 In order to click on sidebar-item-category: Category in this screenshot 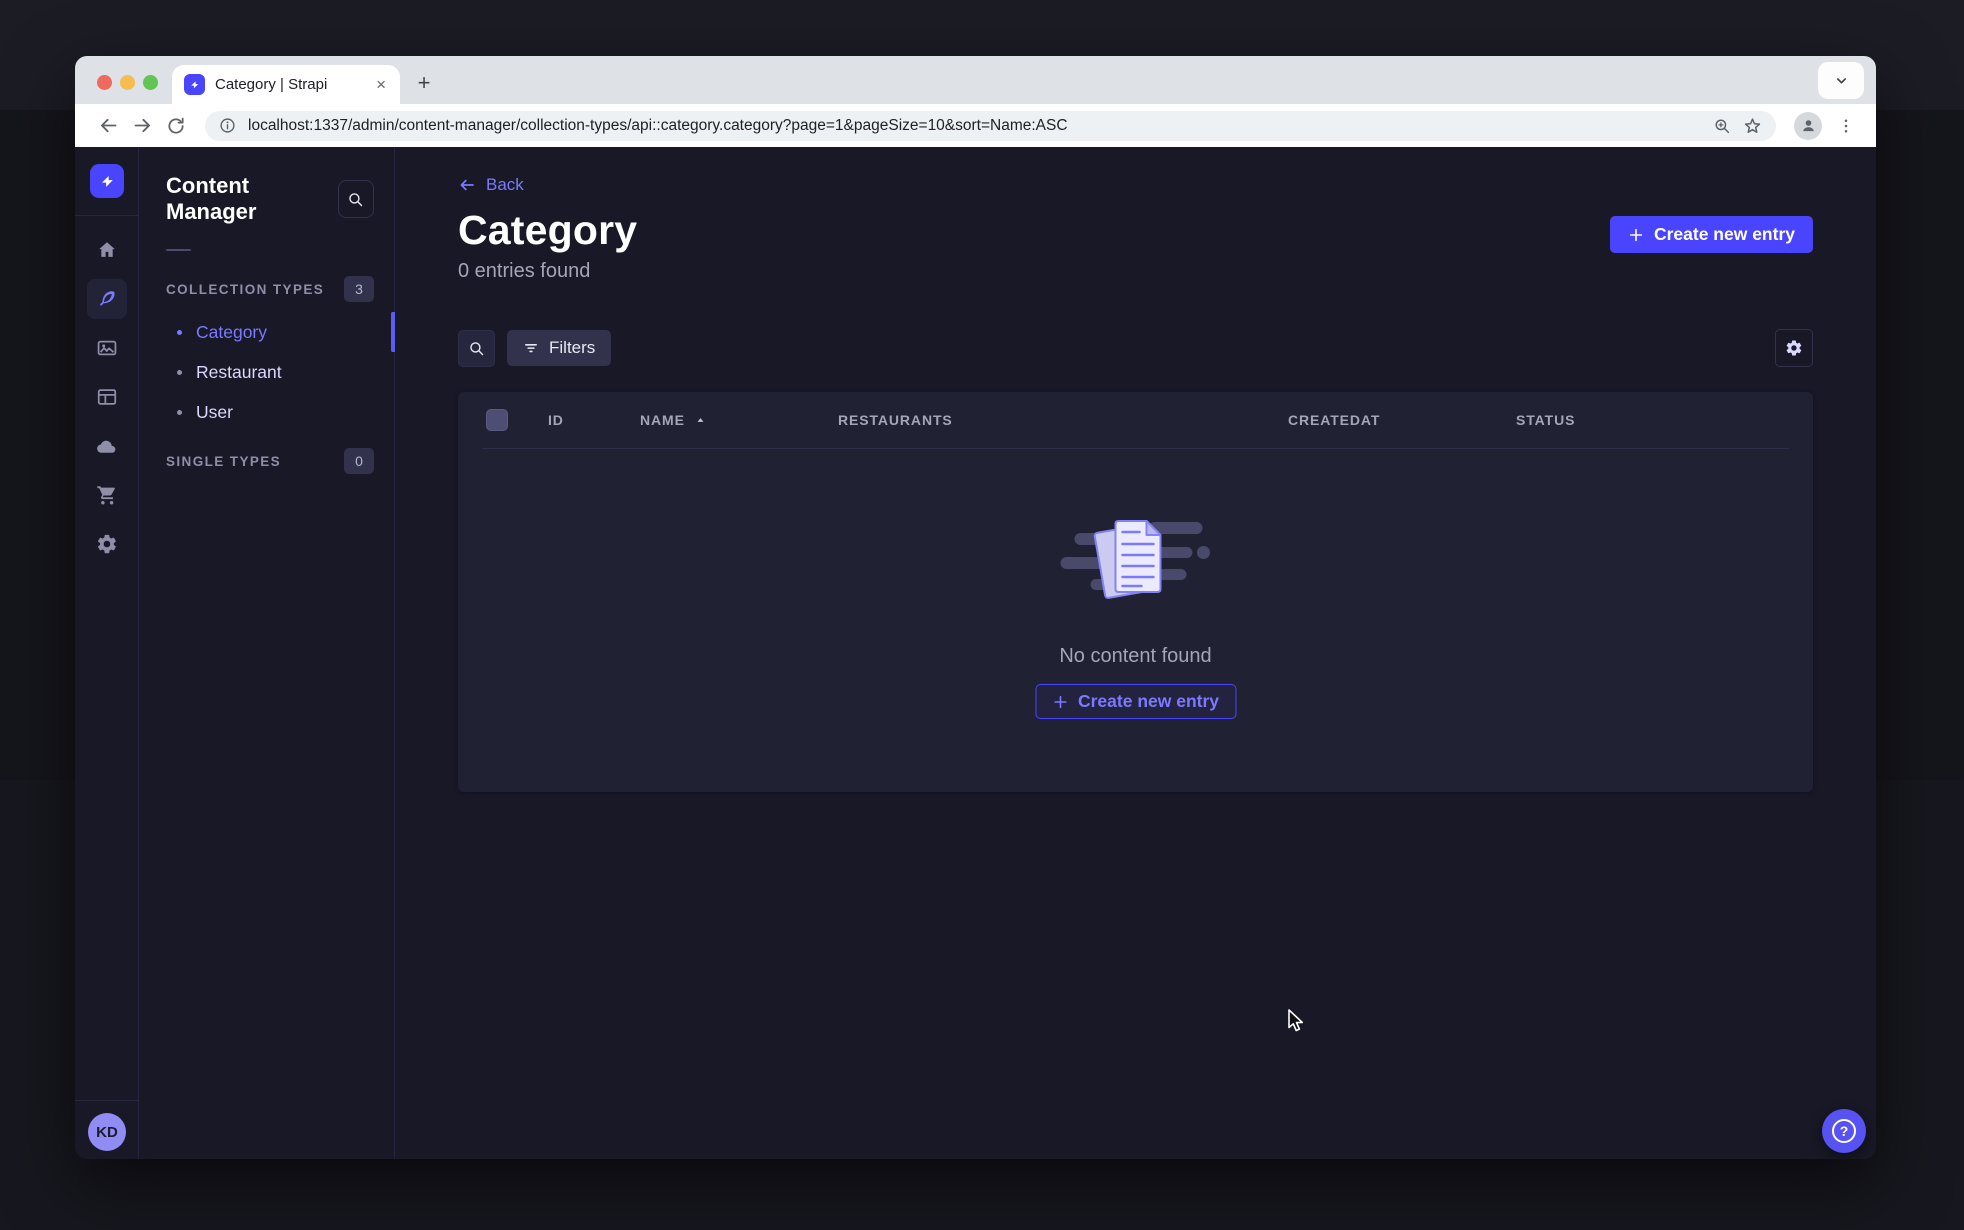, I will do `click(267, 332)`.